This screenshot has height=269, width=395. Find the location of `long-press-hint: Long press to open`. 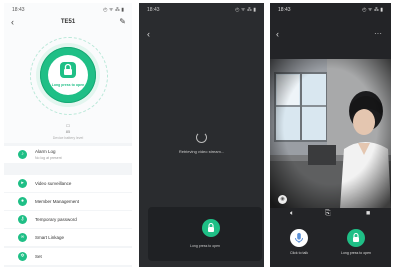

long-press-hint: Long press to open is located at coordinates (68, 85).